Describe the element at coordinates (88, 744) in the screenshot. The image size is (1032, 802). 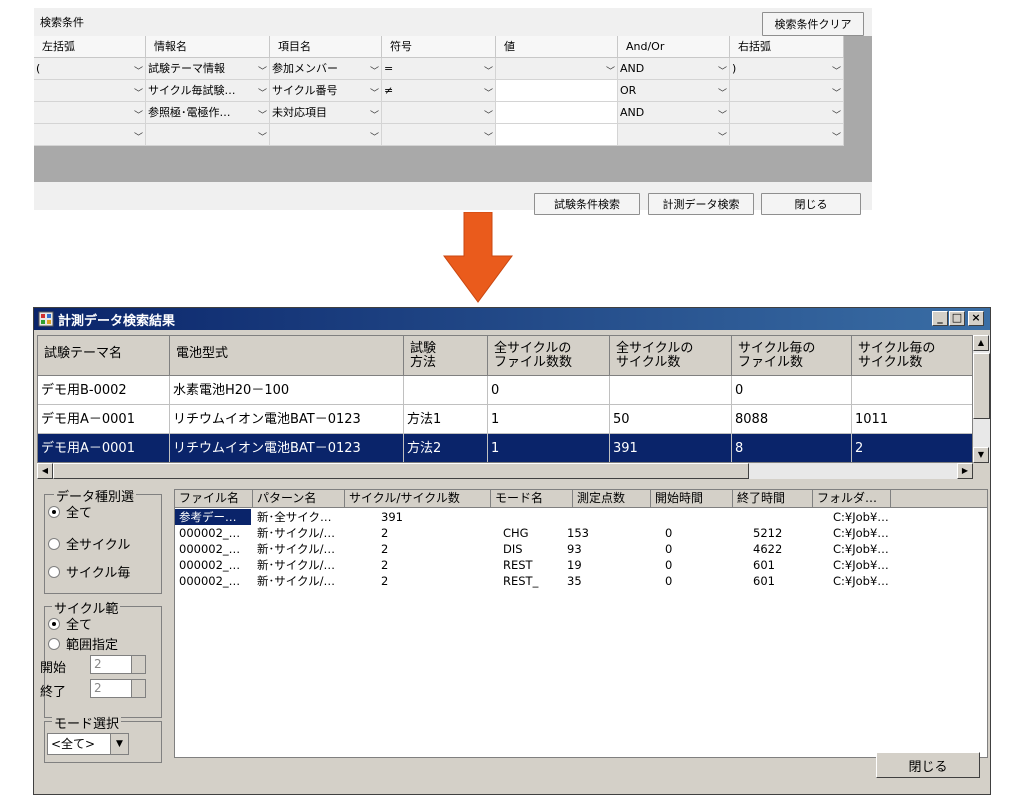
I see `mode-select: <全て> ▼` at that location.